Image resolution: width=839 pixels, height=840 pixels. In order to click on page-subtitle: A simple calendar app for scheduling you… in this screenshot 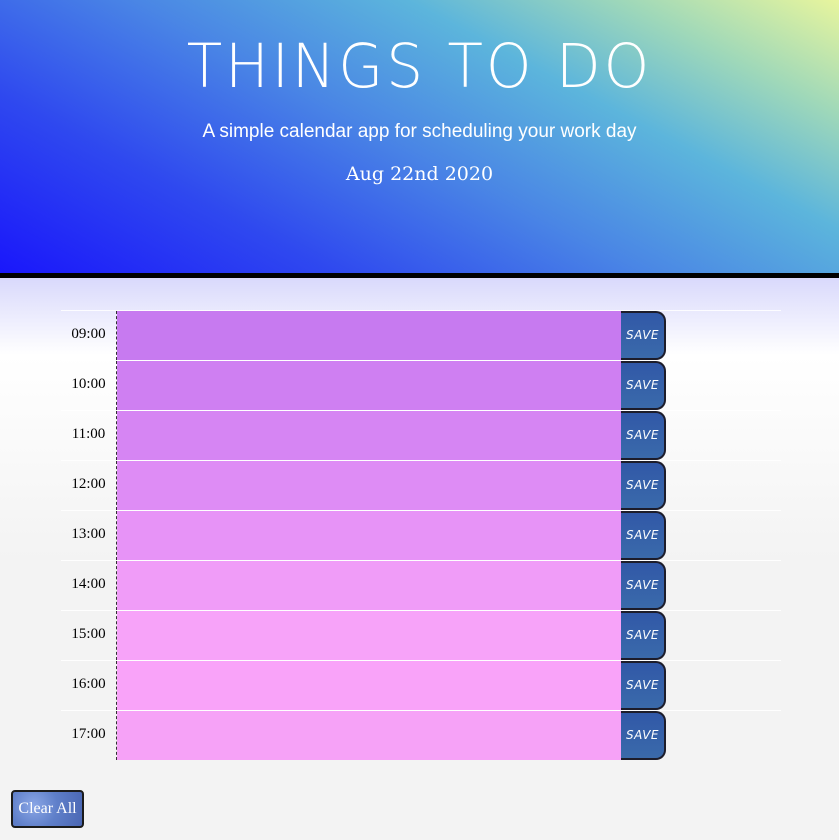, I will do `click(419, 131)`.